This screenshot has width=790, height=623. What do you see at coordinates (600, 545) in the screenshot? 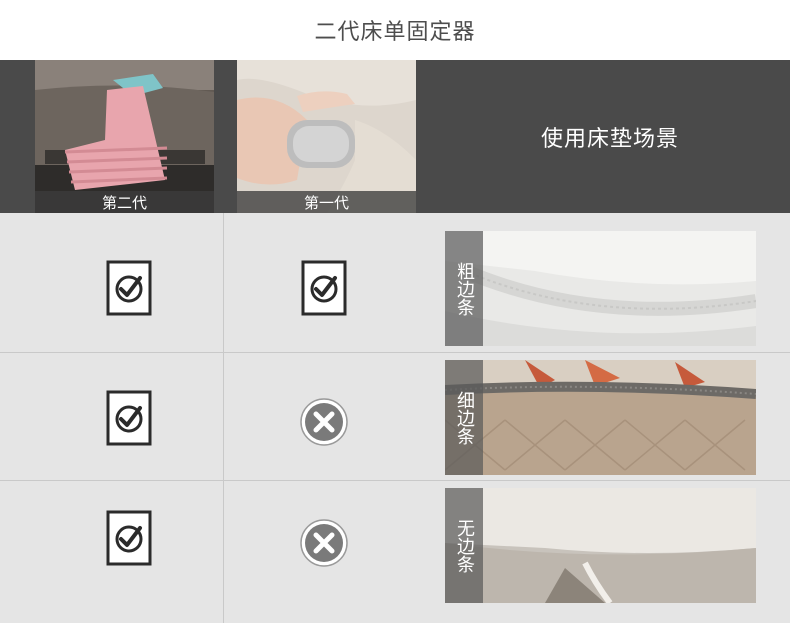
I see `no-edge-mattress-photo: 无边条` at bounding box center [600, 545].